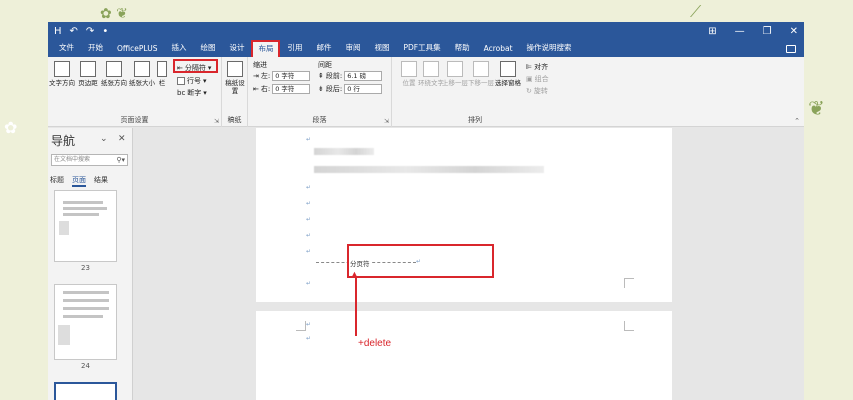 This screenshot has width=853, height=400. Describe the element at coordinates (205, 93) in the screenshot. I see `chevron-down-icon: ▾` at that location.